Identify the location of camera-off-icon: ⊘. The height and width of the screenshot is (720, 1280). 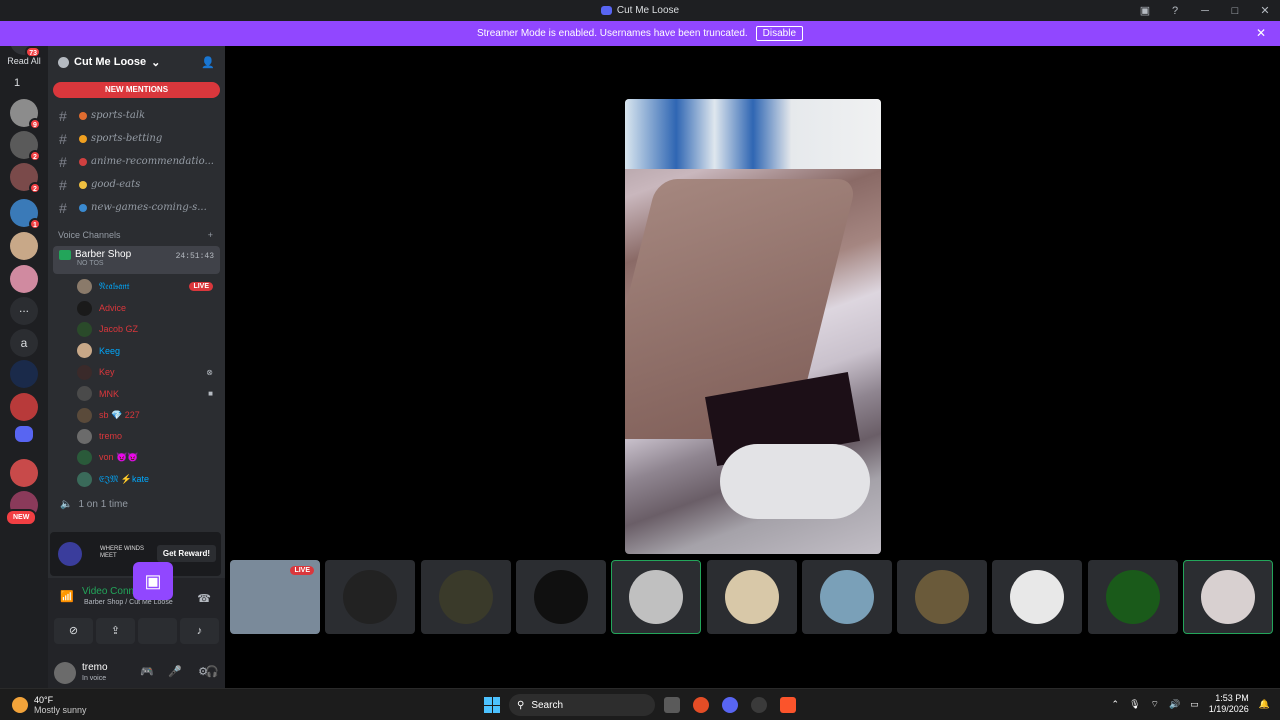
(73, 631).